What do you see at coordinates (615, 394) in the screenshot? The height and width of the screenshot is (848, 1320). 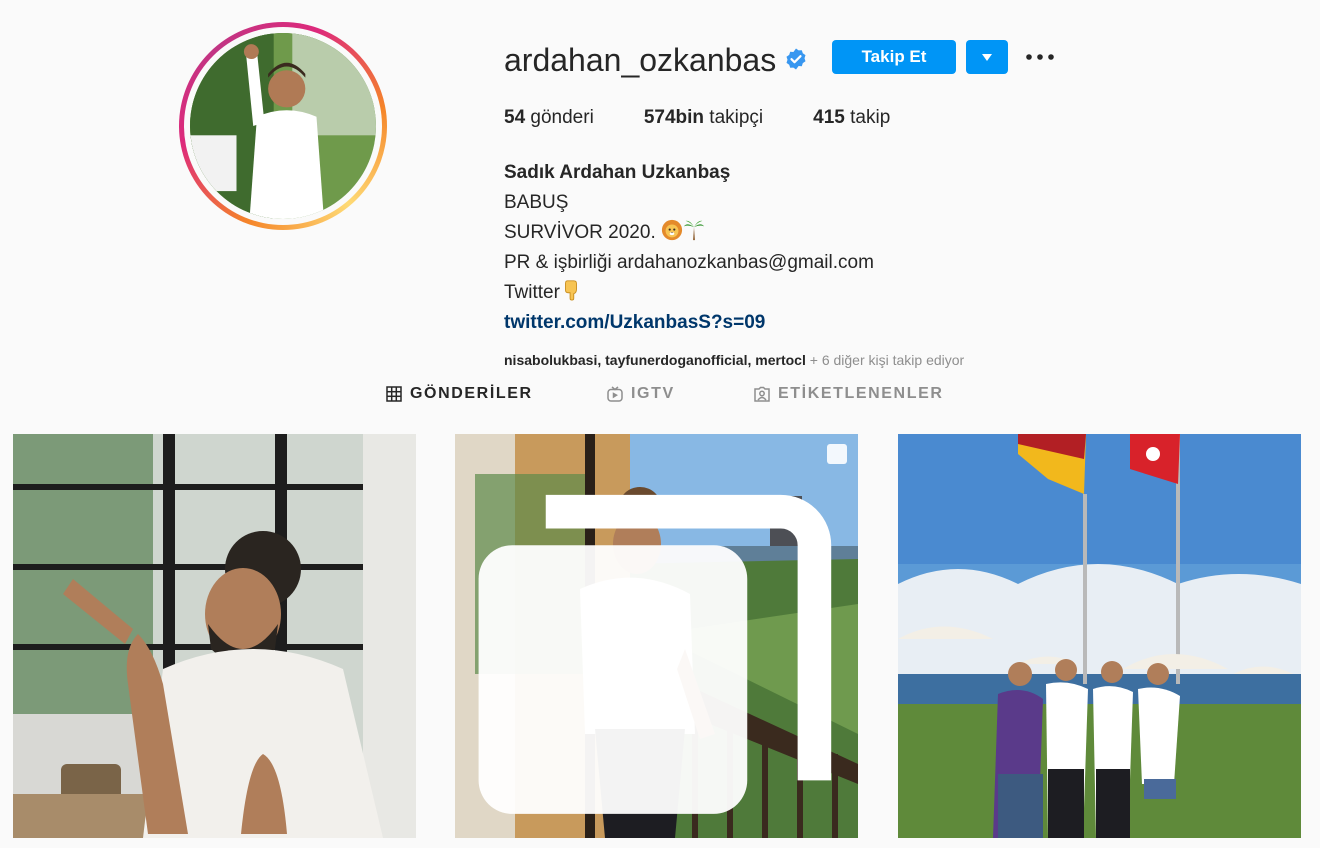 I see `igtv-icon` at bounding box center [615, 394].